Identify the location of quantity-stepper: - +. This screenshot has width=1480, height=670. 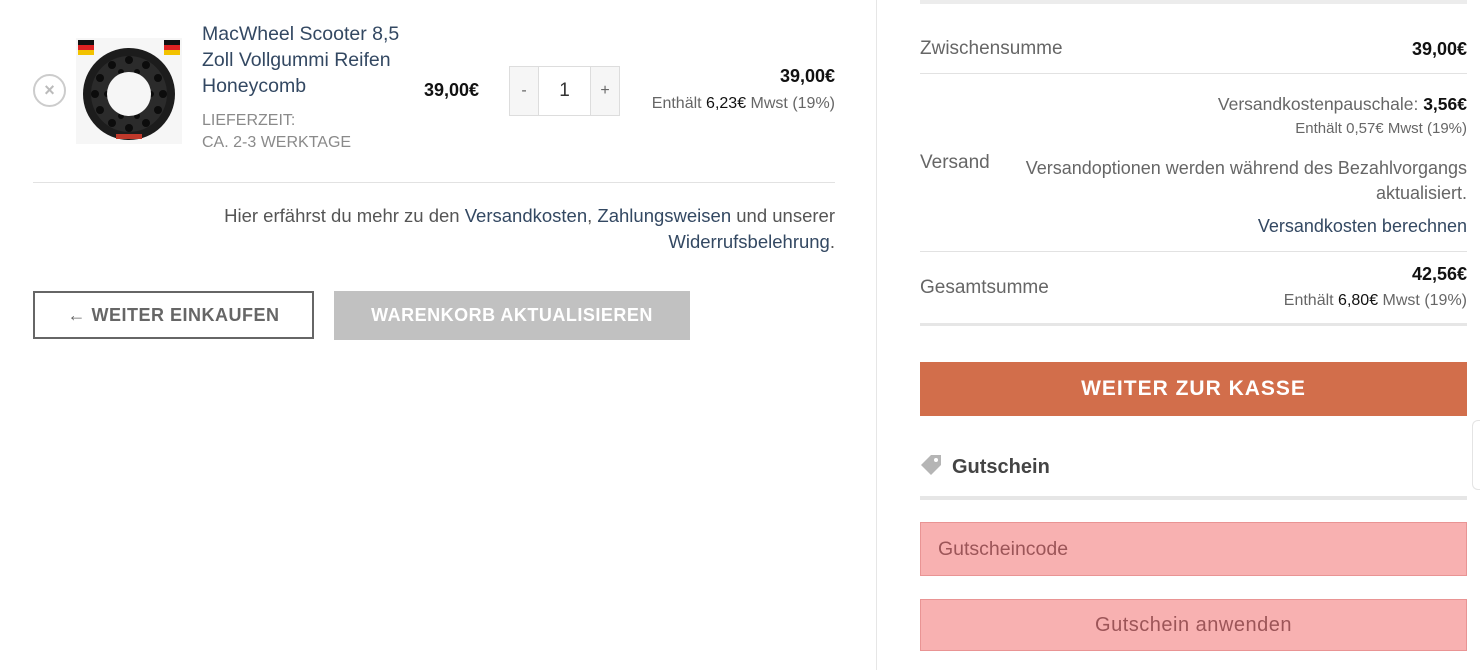
(564, 91).